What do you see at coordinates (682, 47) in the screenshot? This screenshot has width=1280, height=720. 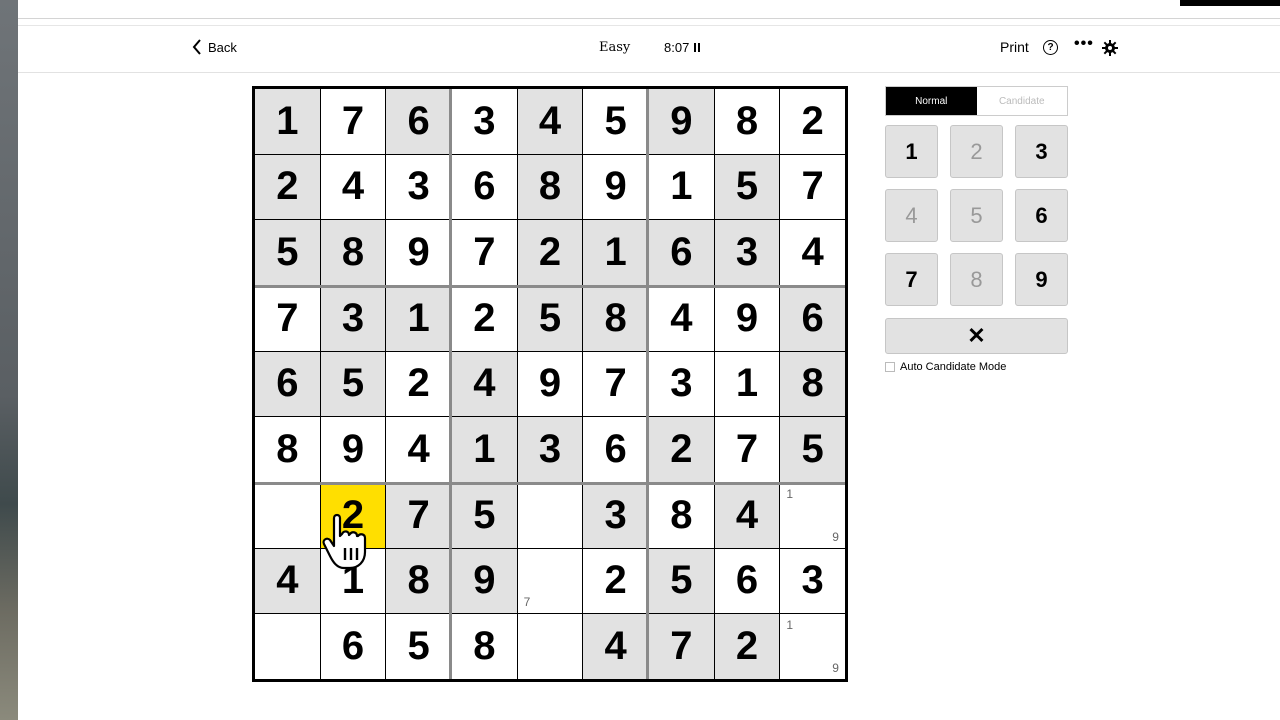 I see `timer: 8:07` at bounding box center [682, 47].